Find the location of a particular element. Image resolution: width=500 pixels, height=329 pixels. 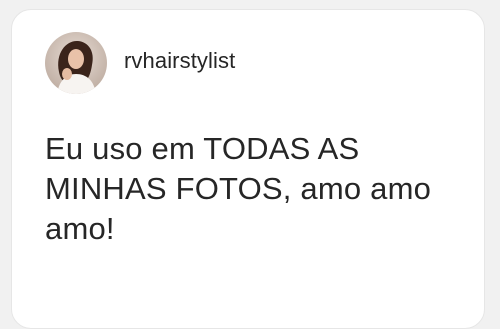

username: rvhairstylist is located at coordinates (179, 61).